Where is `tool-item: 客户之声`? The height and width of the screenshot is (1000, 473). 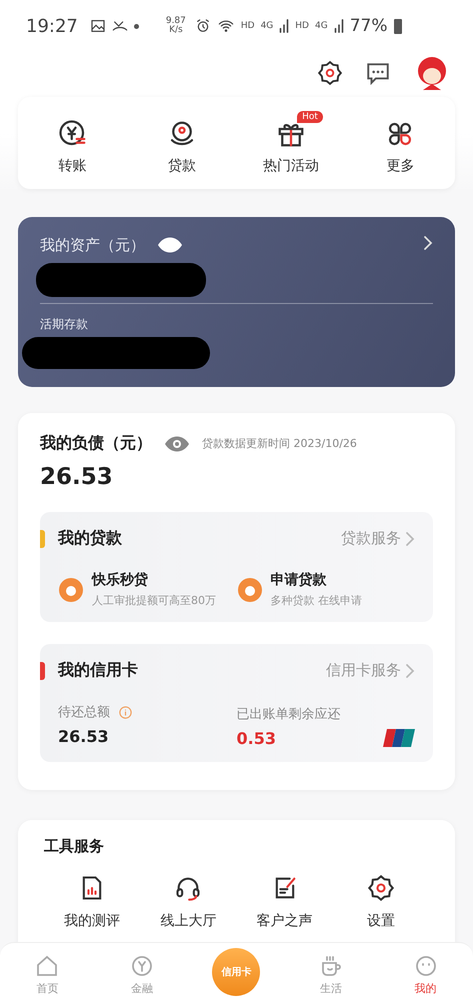
tool-item: 客户之声 is located at coordinates (284, 902).